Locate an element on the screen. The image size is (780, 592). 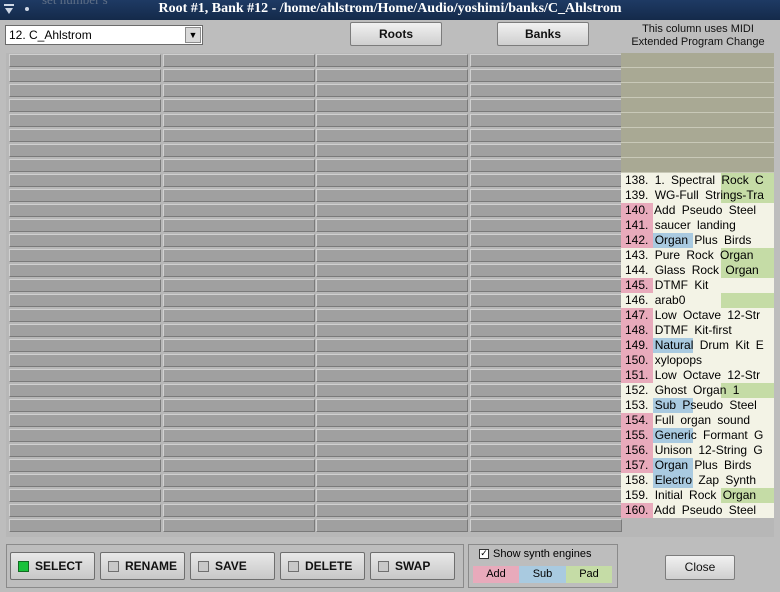
bank-slot: 160. Add Pseudo Steel is located at coordinates (697, 510).